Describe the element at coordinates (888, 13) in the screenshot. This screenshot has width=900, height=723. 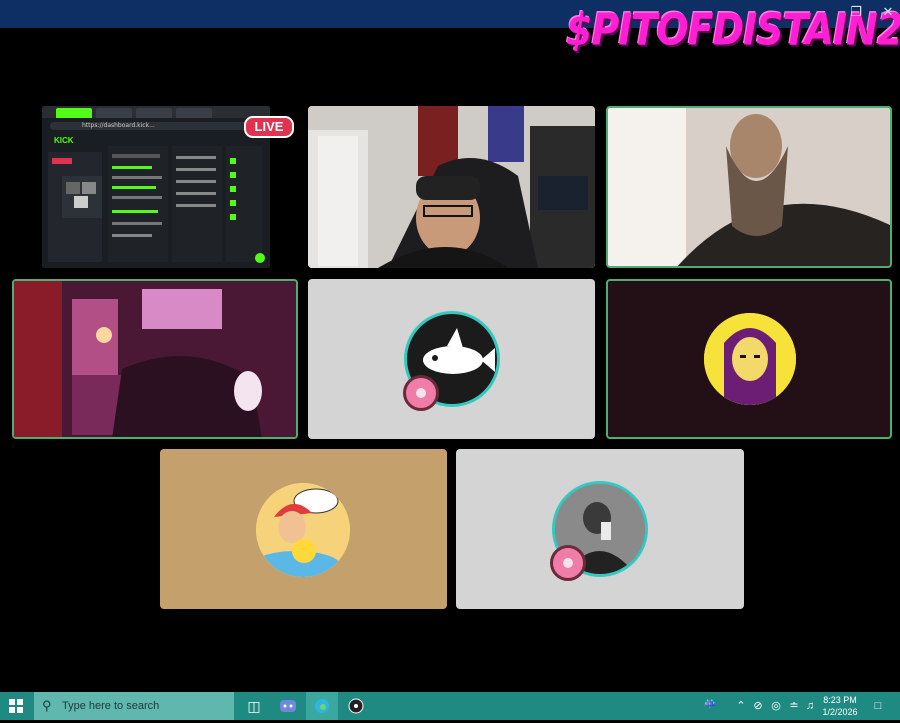
I see `close-window-button: ✕` at that location.